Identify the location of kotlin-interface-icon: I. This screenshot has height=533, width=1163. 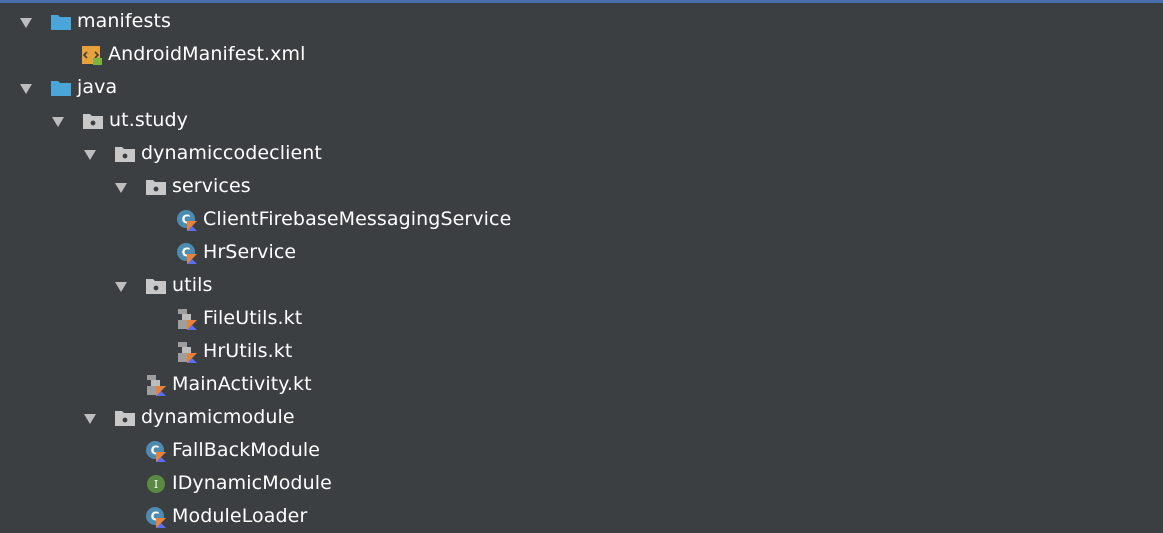
(156, 484).